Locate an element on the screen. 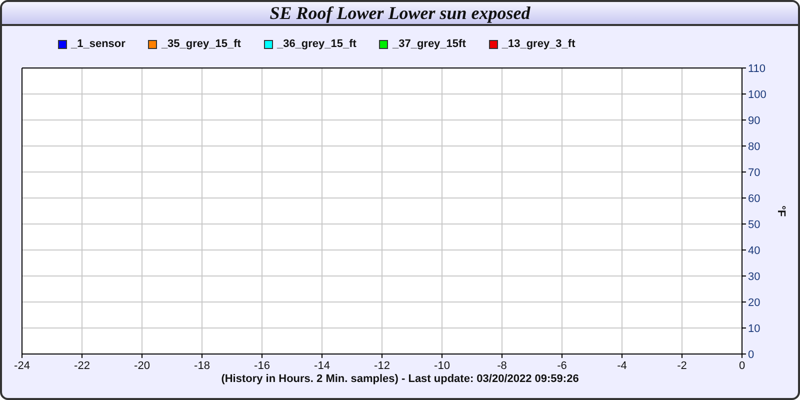 This screenshot has height=400, width=800. x-tick-label: -14 is located at coordinates (322, 366).